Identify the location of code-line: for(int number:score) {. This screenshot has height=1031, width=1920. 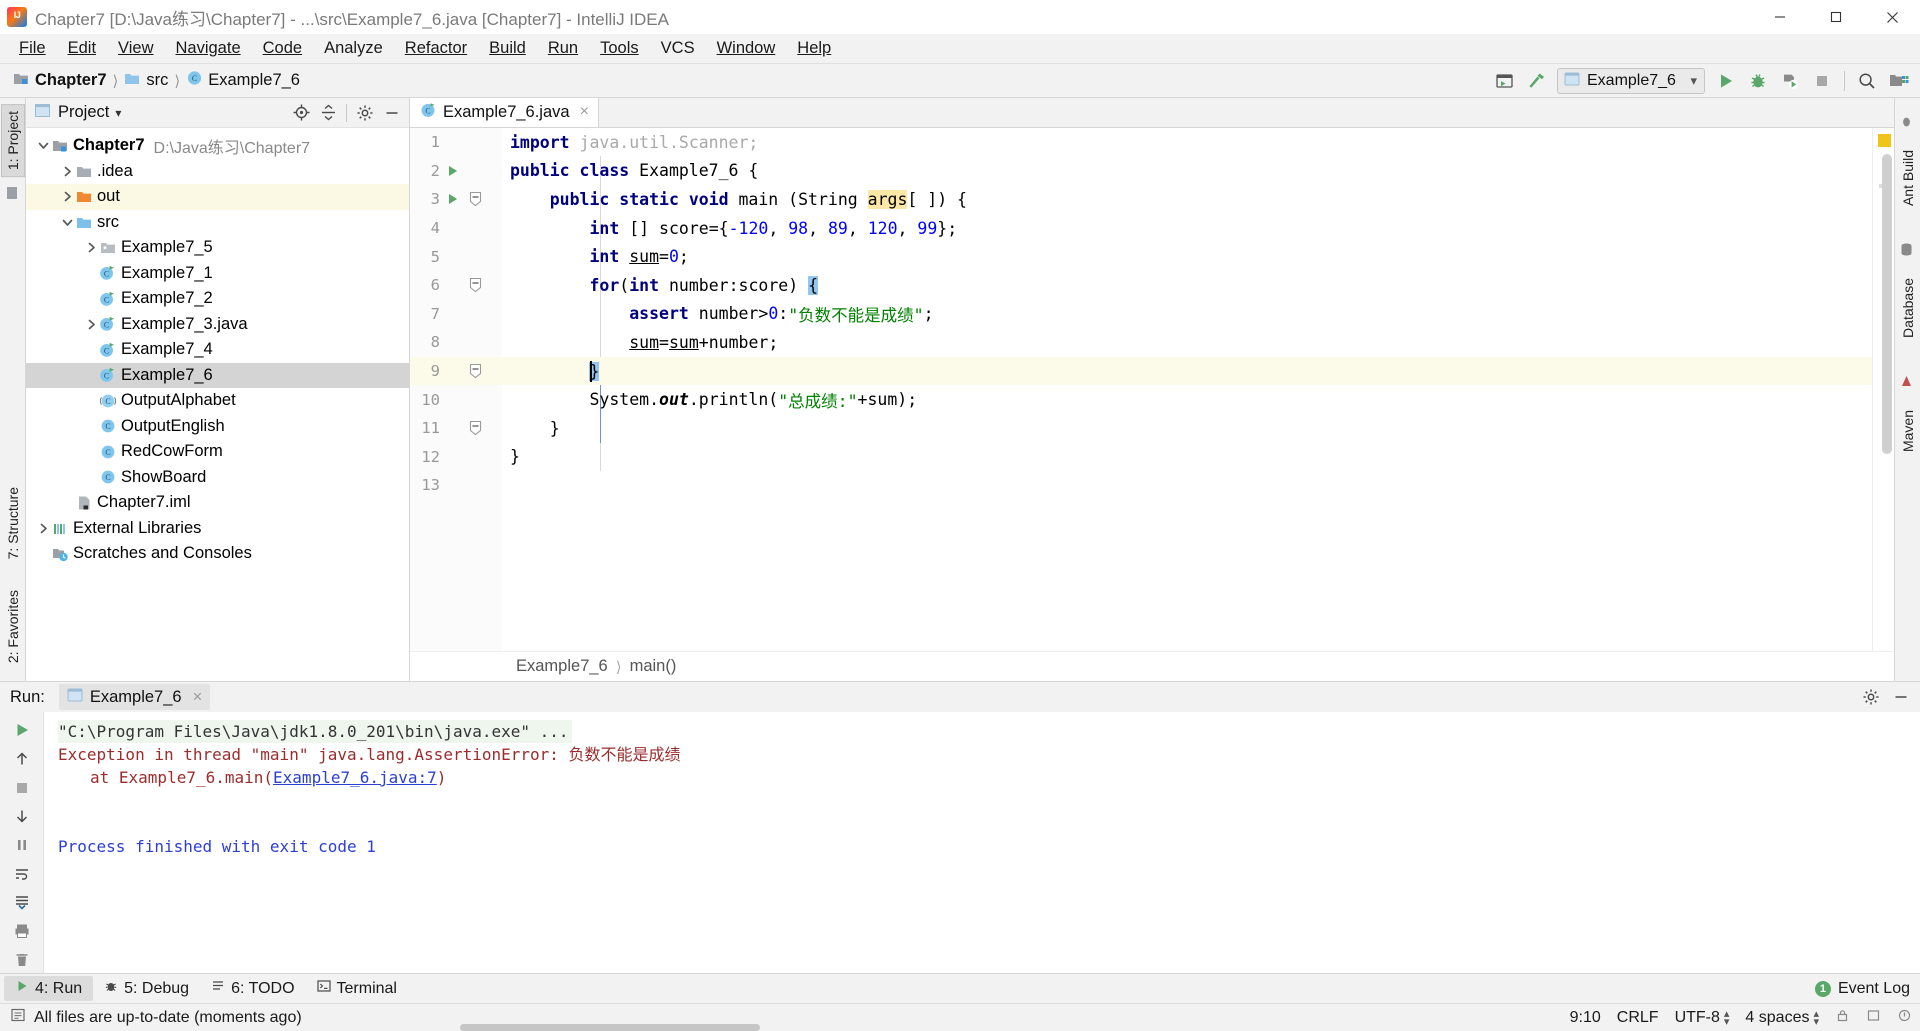
(1187, 285).